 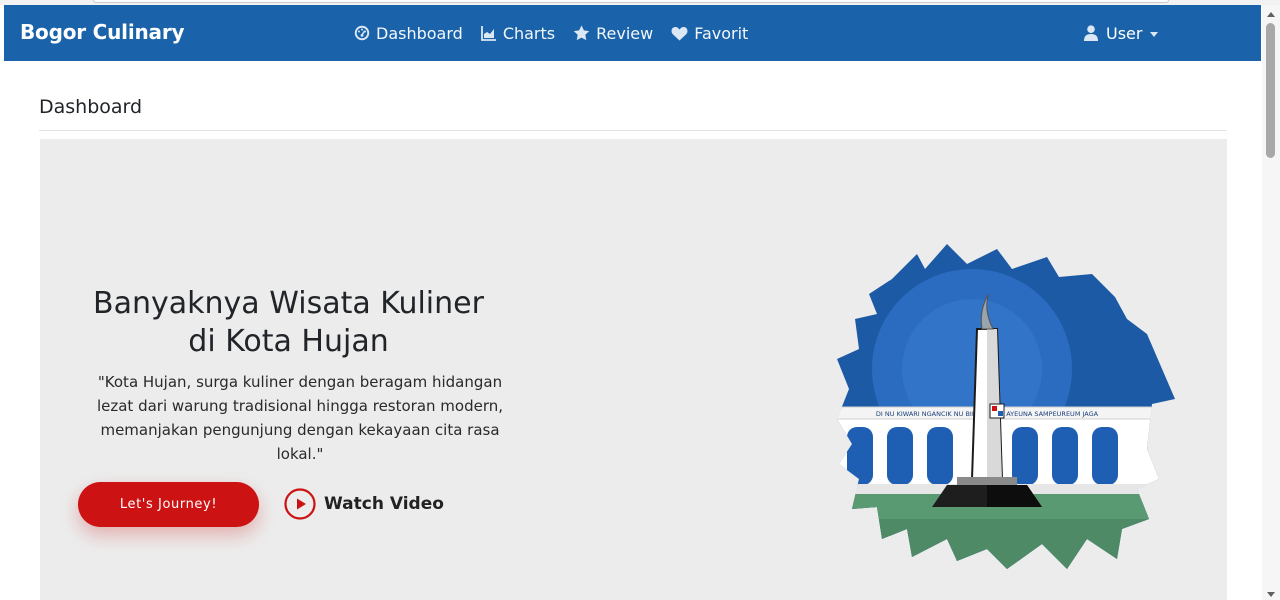 I want to click on nav-item-review: Review, so click(x=613, y=33).